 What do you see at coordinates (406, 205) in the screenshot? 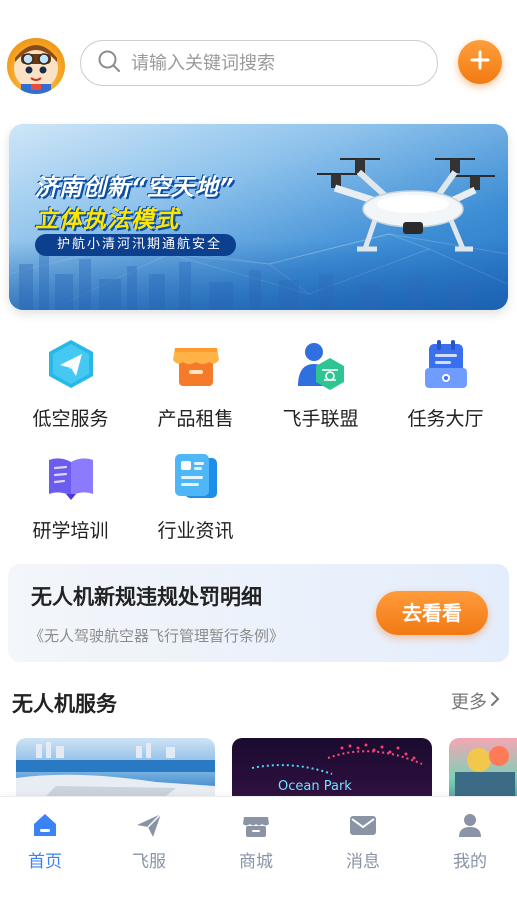
I see `drone-image` at bounding box center [406, 205].